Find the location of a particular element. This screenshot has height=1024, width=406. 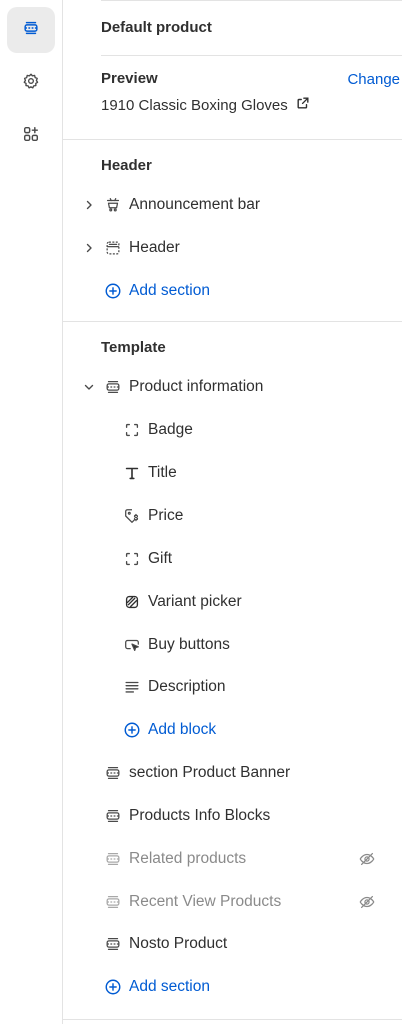

preview-product: 1910 Classic Boxing Gloves is located at coordinates (205, 105).